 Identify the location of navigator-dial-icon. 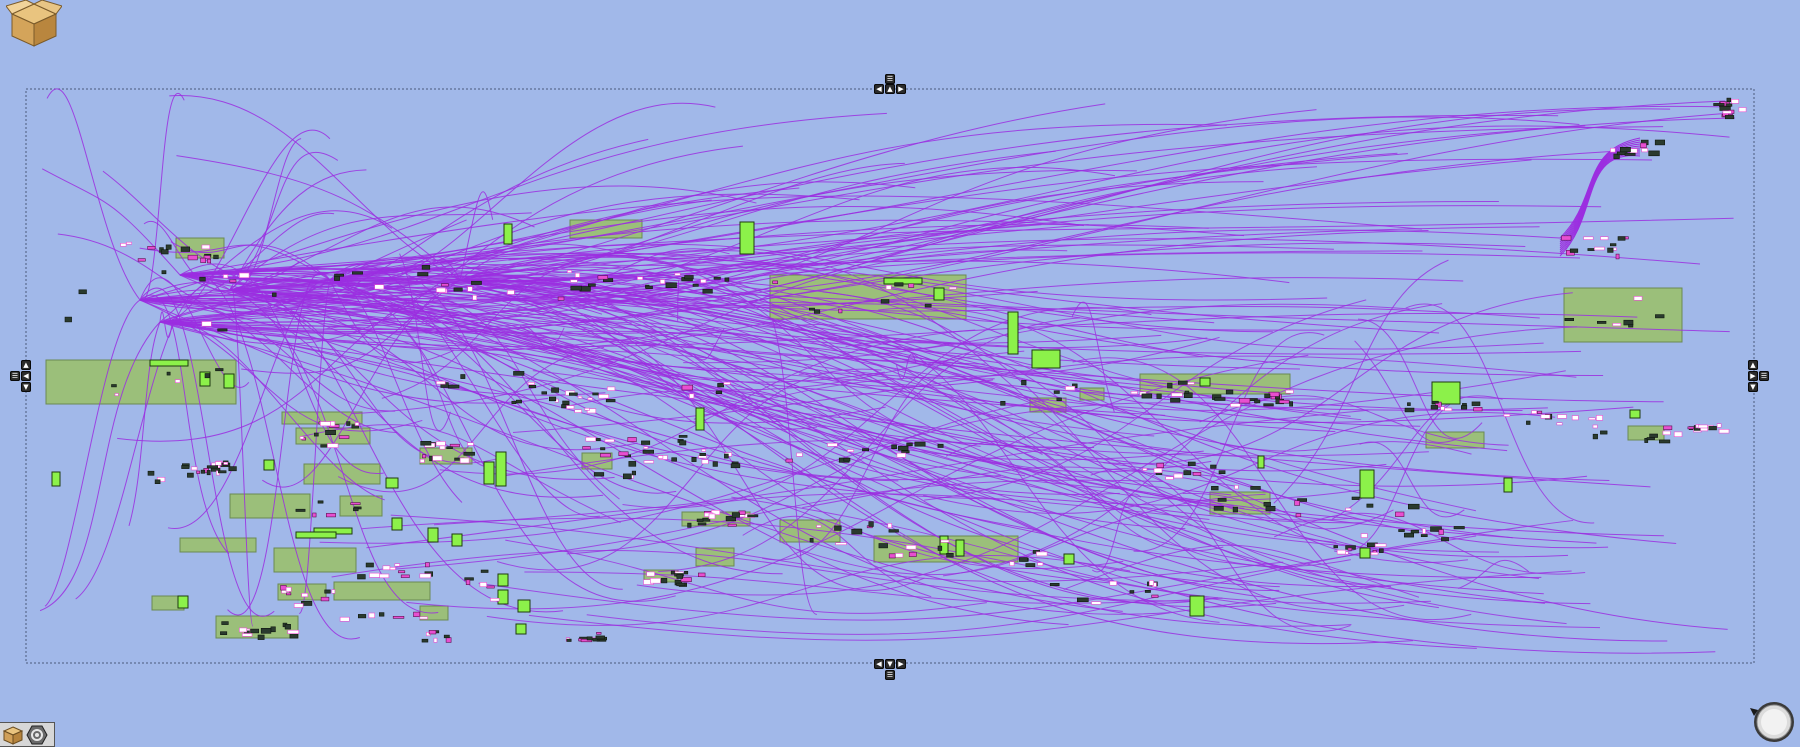
(1772, 722).